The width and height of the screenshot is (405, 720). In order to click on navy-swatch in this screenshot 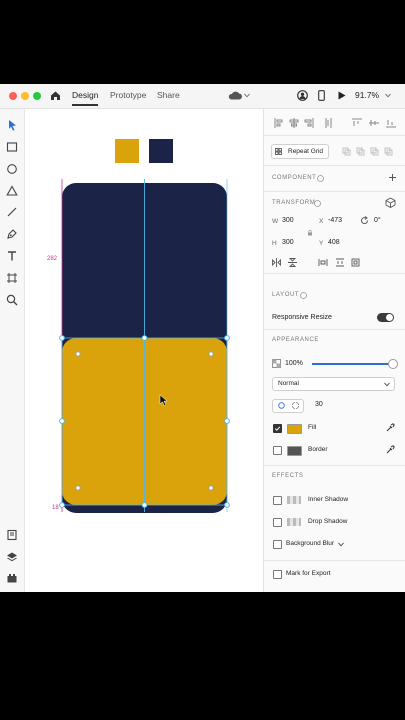, I will do `click(161, 151)`.